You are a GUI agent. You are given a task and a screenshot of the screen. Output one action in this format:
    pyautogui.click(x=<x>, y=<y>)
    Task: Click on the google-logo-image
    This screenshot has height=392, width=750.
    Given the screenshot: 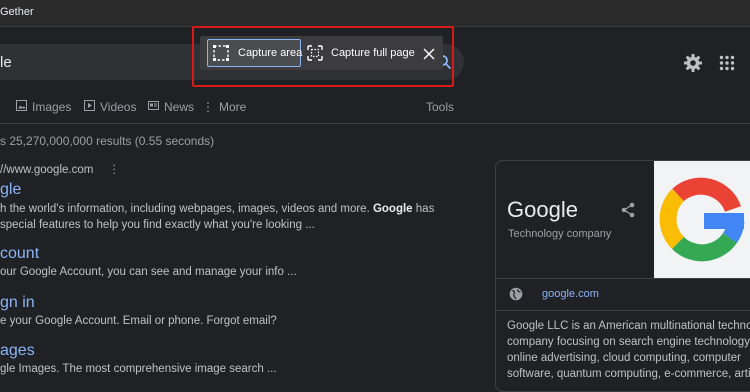 What is the action you would take?
    pyautogui.click(x=702, y=219)
    